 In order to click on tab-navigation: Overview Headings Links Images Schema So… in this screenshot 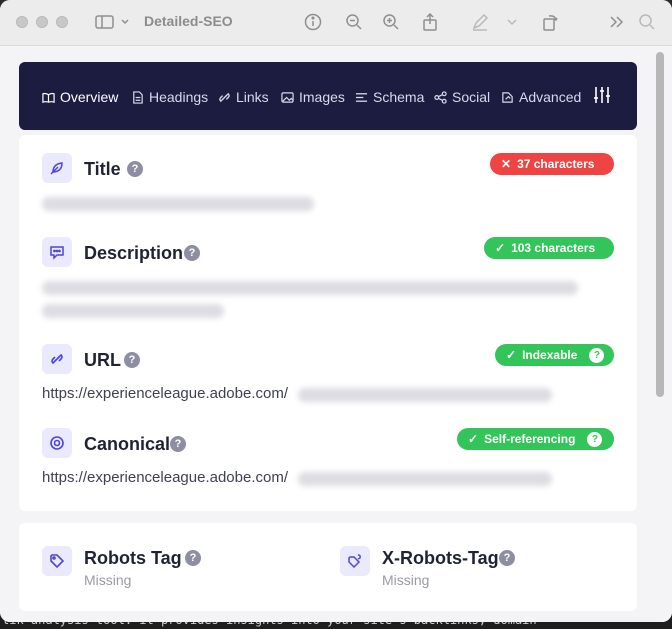, I will do `click(328, 96)`.